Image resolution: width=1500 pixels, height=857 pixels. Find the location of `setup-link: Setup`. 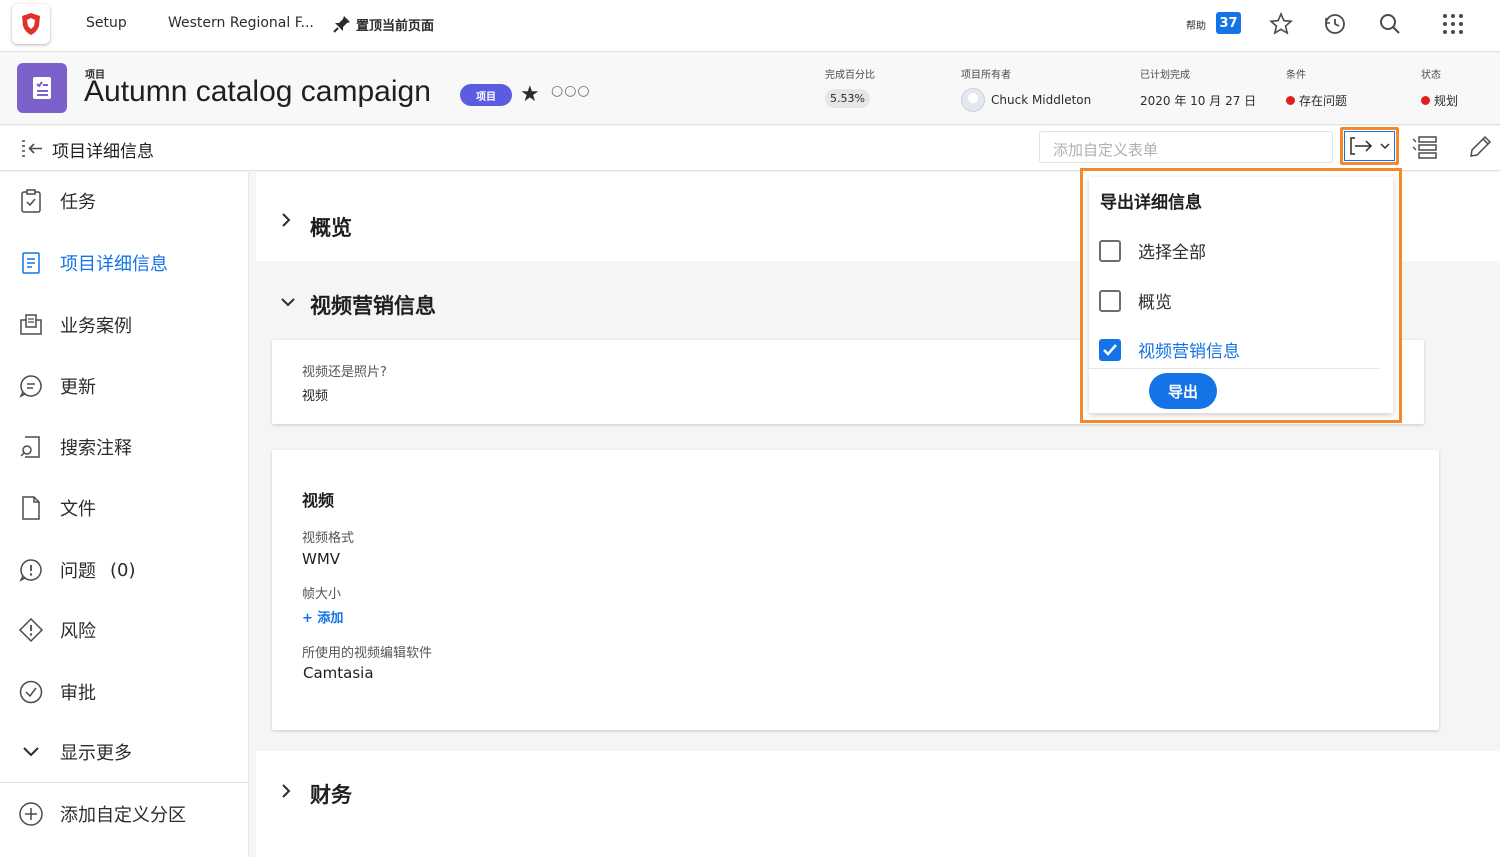

setup-link: Setup is located at coordinates (106, 23).